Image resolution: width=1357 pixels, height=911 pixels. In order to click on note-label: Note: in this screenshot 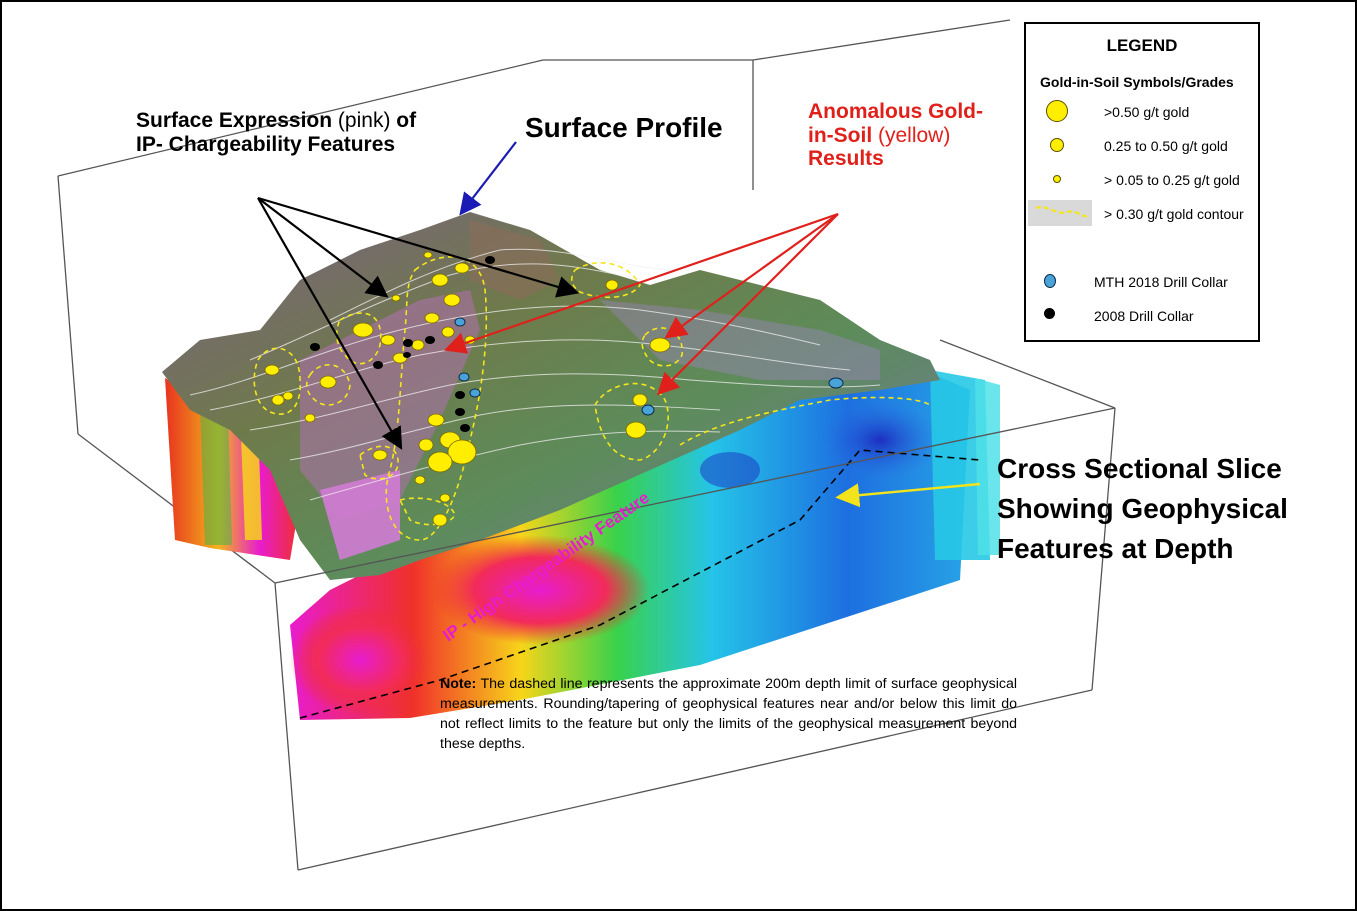, I will do `click(458, 684)`.